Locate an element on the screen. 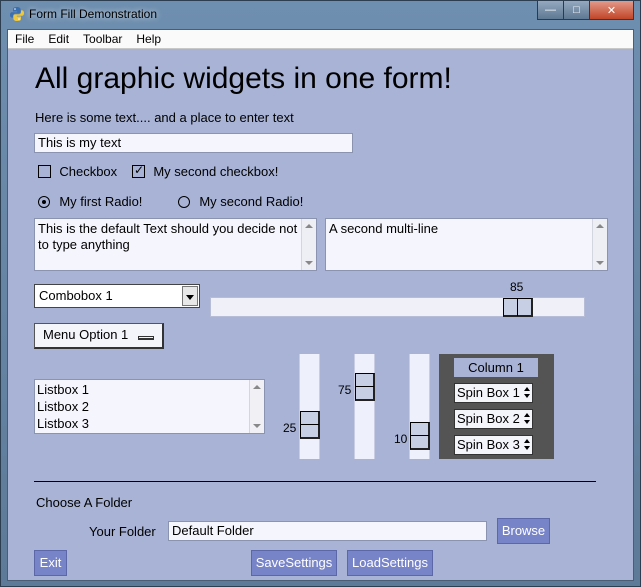  multiline-1-scrollbar is located at coordinates (308, 244).